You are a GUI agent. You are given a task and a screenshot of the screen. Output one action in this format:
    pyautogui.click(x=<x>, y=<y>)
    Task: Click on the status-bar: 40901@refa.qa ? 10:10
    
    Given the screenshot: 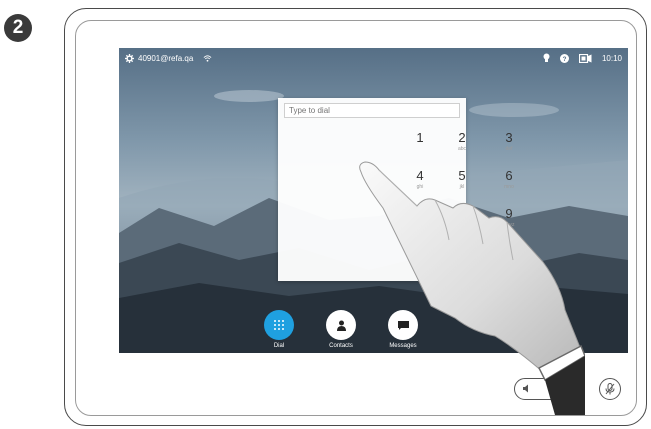 What is the action you would take?
    pyautogui.click(x=373, y=58)
    